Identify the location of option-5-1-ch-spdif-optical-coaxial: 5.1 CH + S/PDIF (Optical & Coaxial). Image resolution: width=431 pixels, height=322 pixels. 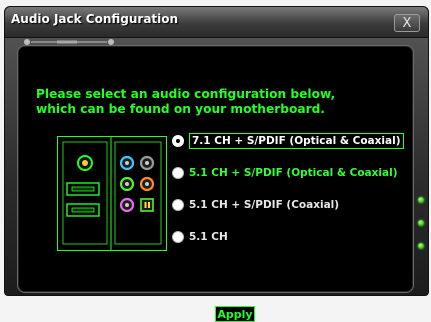
(293, 173).